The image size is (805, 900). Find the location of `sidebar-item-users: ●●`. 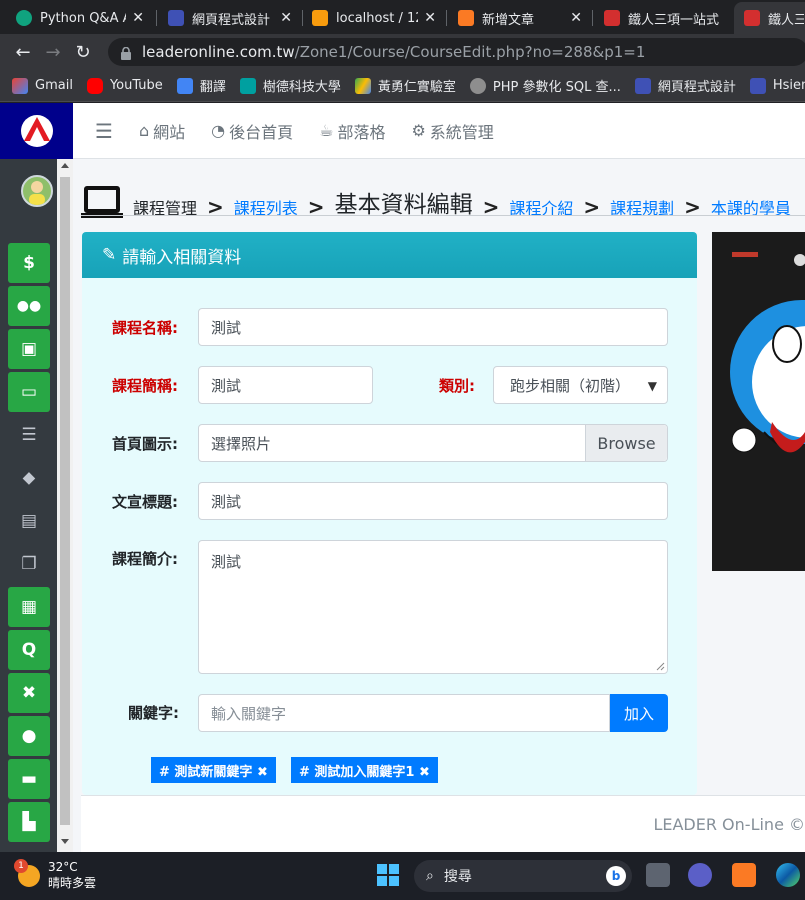

sidebar-item-users: ●● is located at coordinates (29, 306).